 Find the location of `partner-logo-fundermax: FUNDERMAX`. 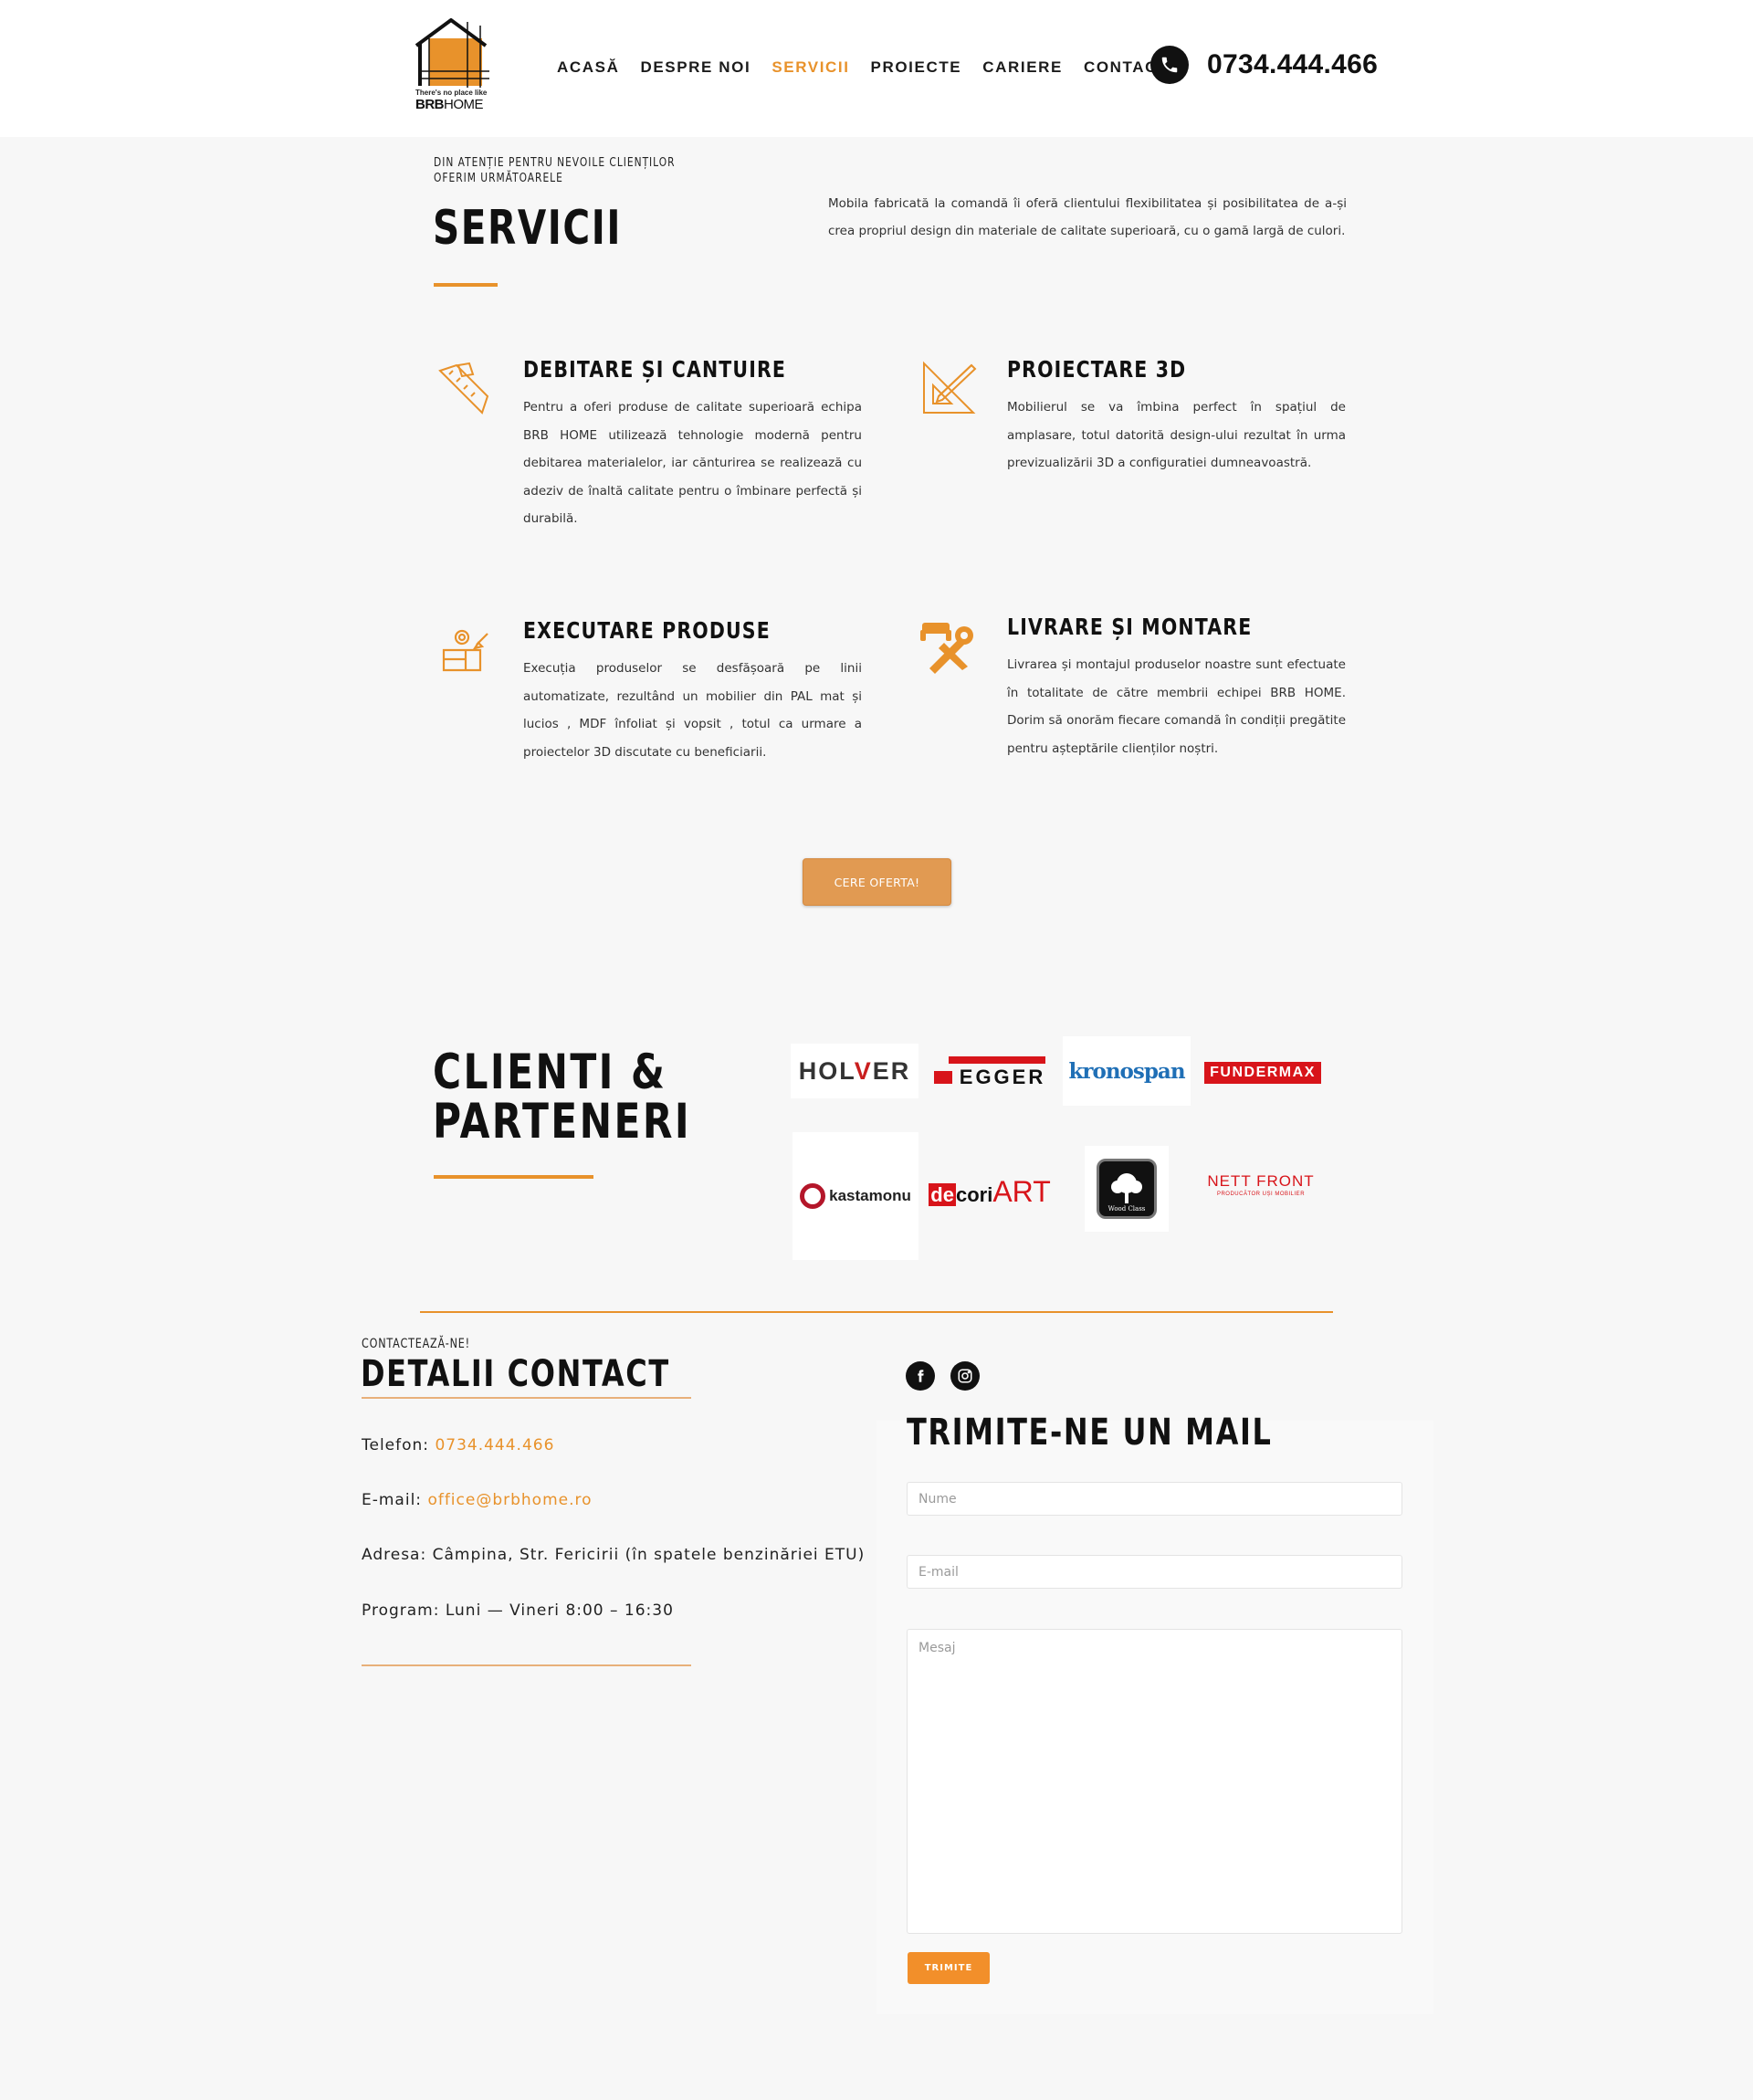

partner-logo-fundermax: FUNDERMAX is located at coordinates (1263, 1073).